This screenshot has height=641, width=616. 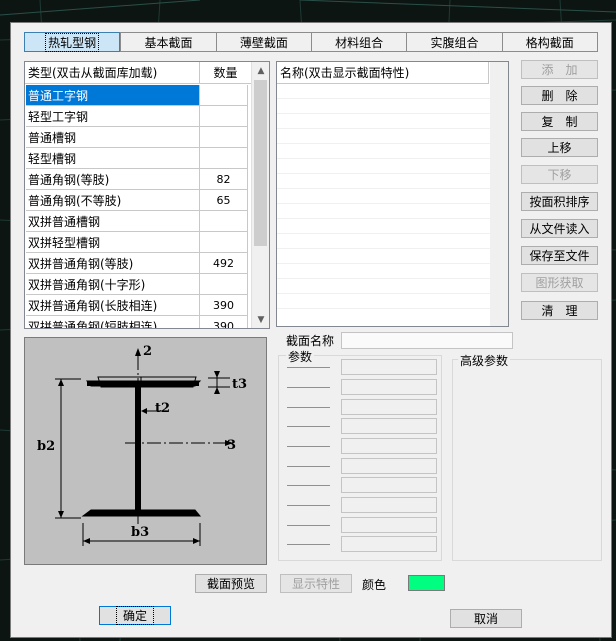 I want to click on move-down-button: 下移, so click(x=559, y=174).